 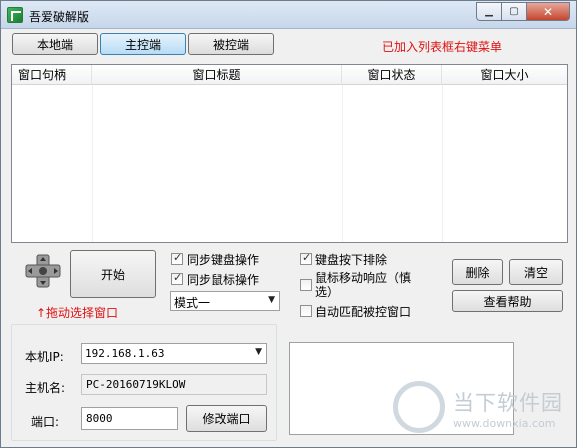 What do you see at coordinates (231, 44) in the screenshot?
I see `tab-controlled: 被控端` at bounding box center [231, 44].